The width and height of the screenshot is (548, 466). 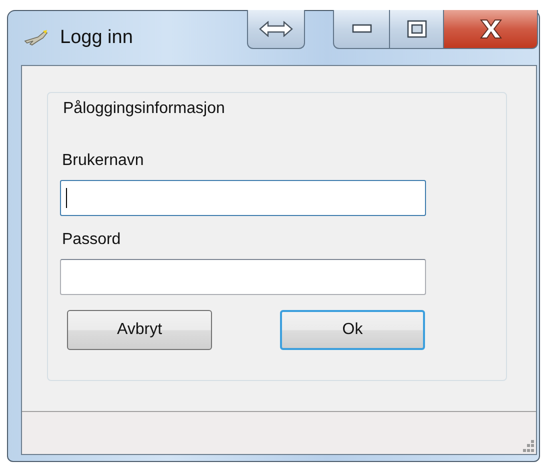 I want to click on close-button, so click(x=491, y=29).